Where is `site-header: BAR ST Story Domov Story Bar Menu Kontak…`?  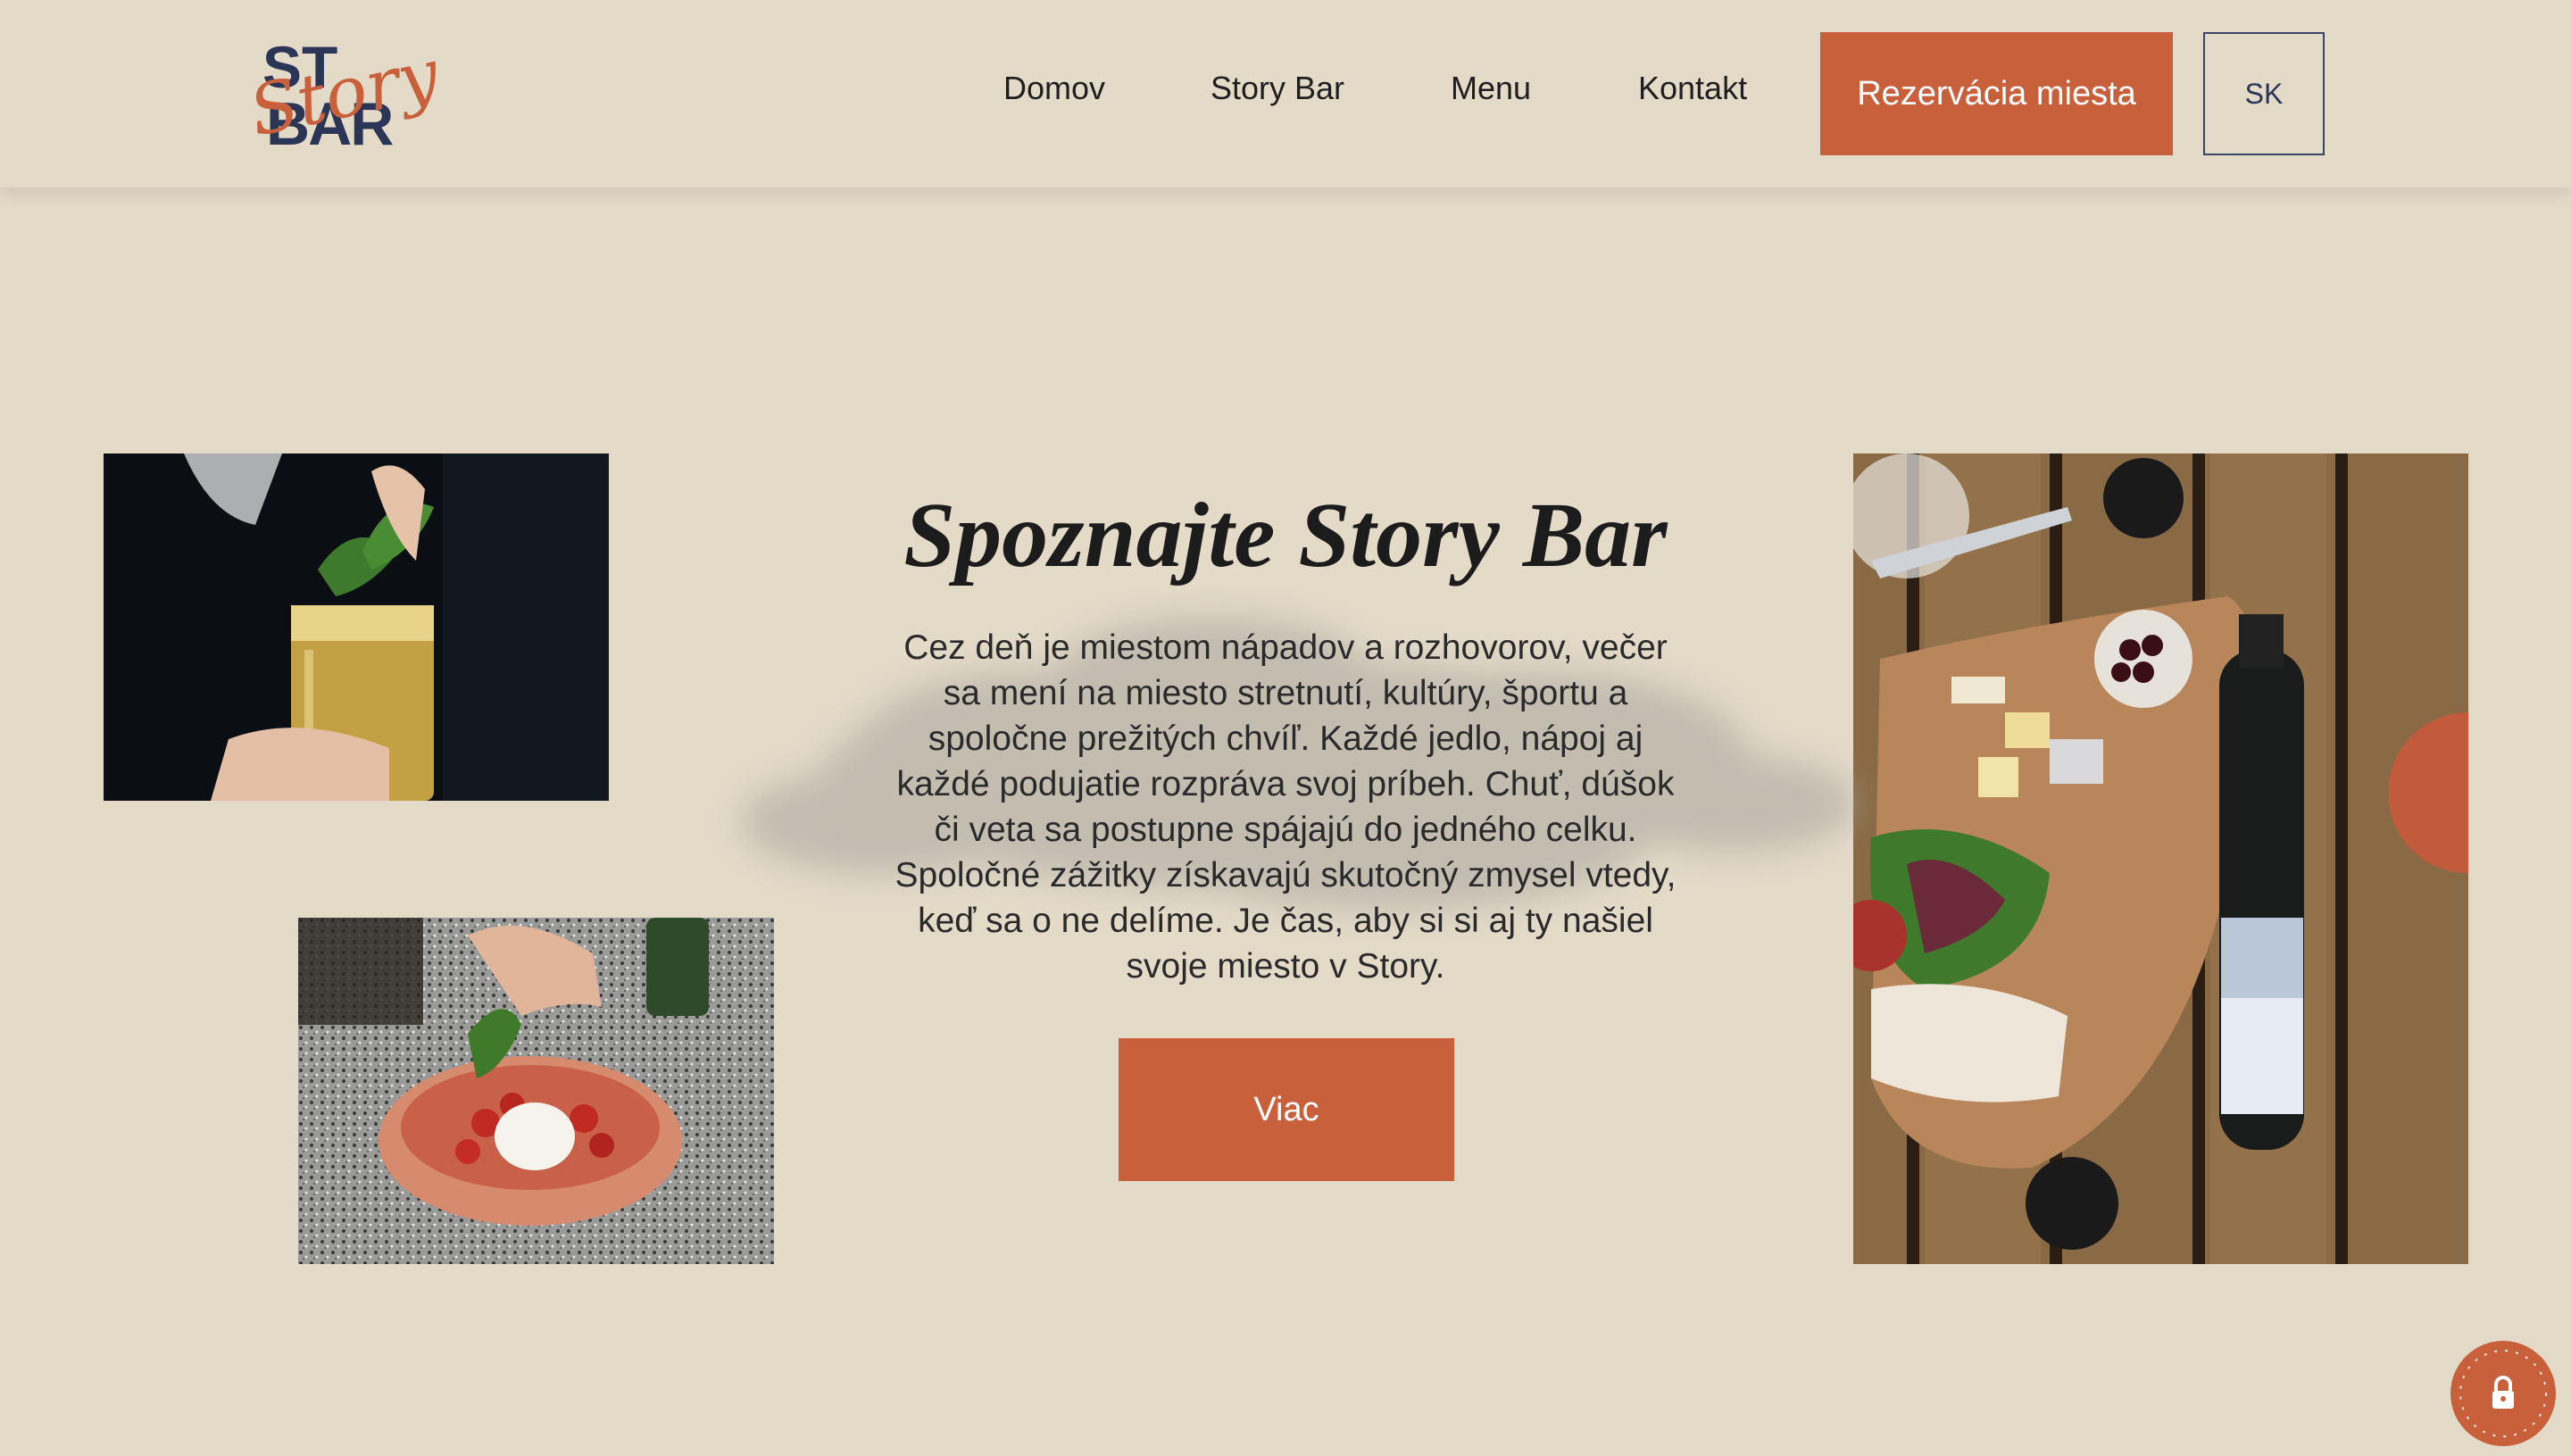
site-header: BAR ST Story Domov Story Bar Menu Kontak… is located at coordinates (1285, 94).